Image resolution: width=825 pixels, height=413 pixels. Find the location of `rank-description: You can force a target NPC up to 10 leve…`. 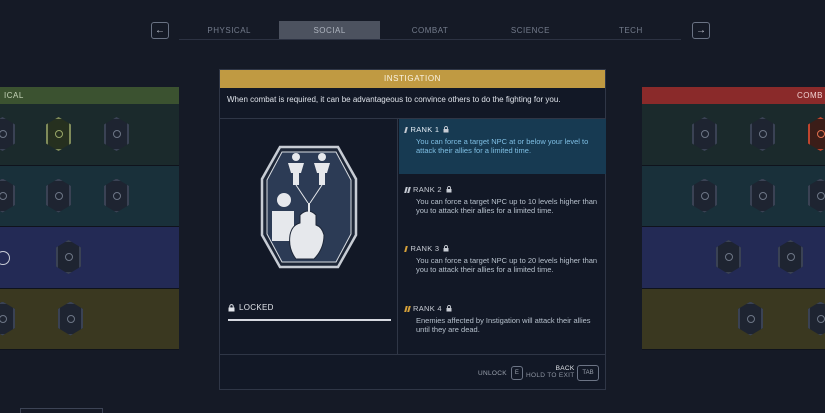

rank-description: You can force a target NPC up to 10 leve… is located at coordinates (507, 206).